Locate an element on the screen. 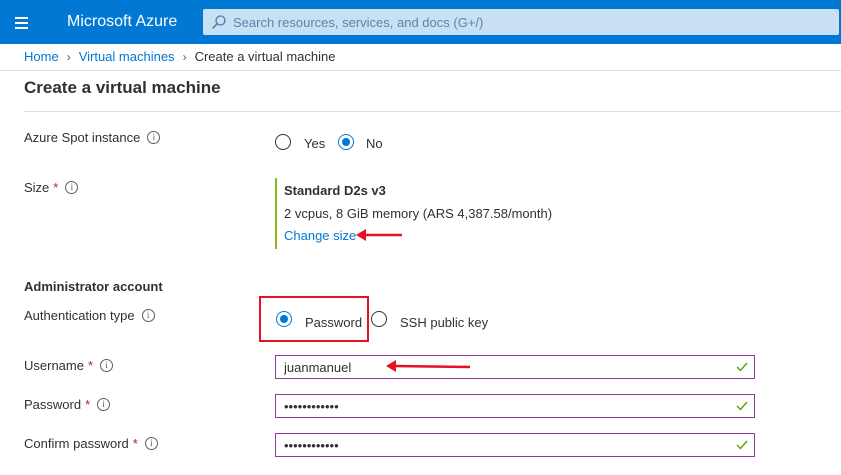 The height and width of the screenshot is (475, 841). auth-ssh-label: SSH public key is located at coordinates (444, 322).